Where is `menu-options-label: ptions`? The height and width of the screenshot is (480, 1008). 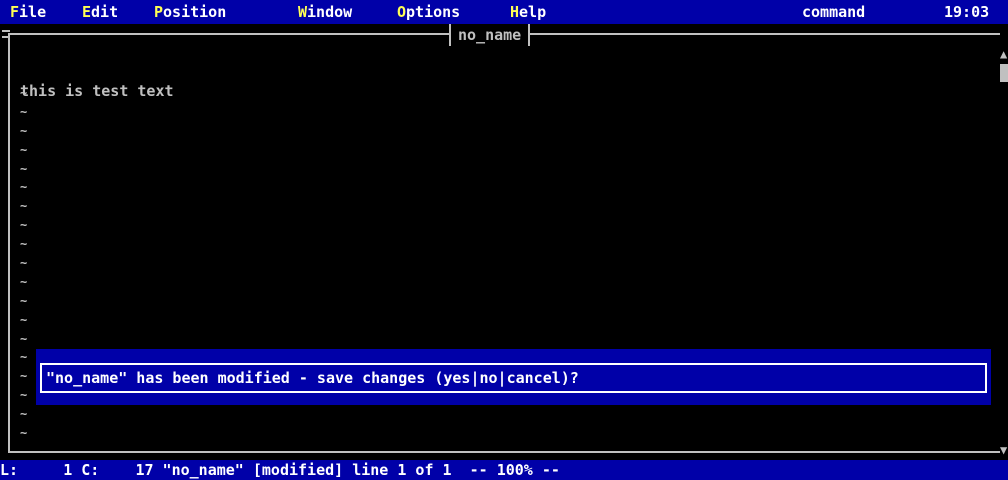 menu-options-label: ptions is located at coordinates (433, 12).